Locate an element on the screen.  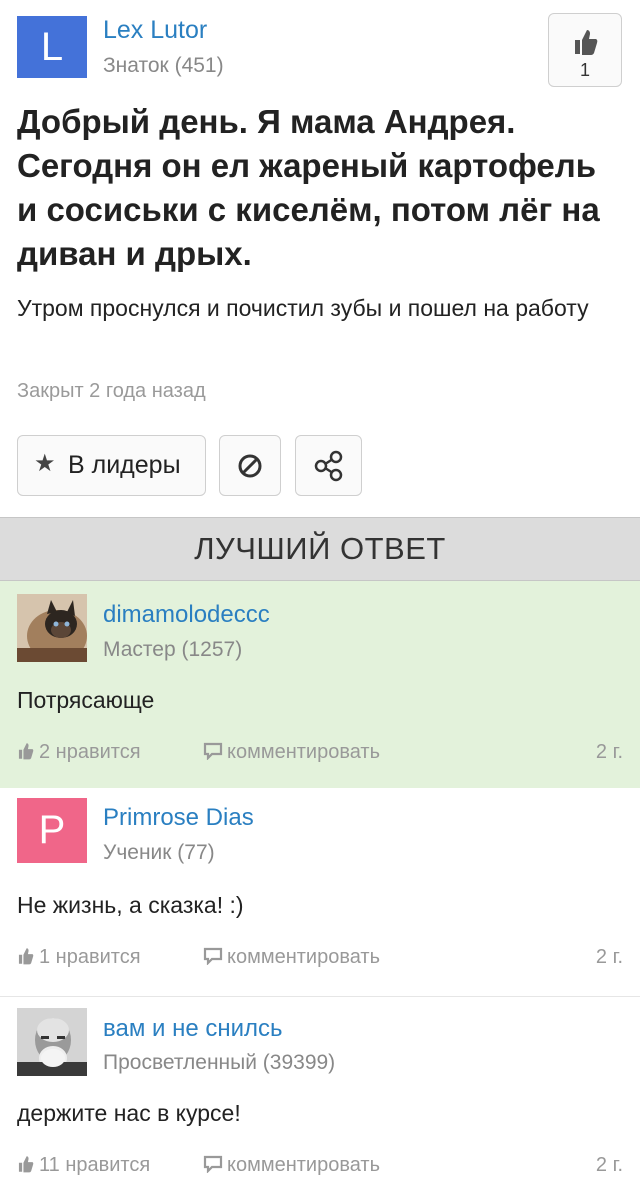
answer-author-rank: Мастер (1257) is located at coordinates (173, 649).